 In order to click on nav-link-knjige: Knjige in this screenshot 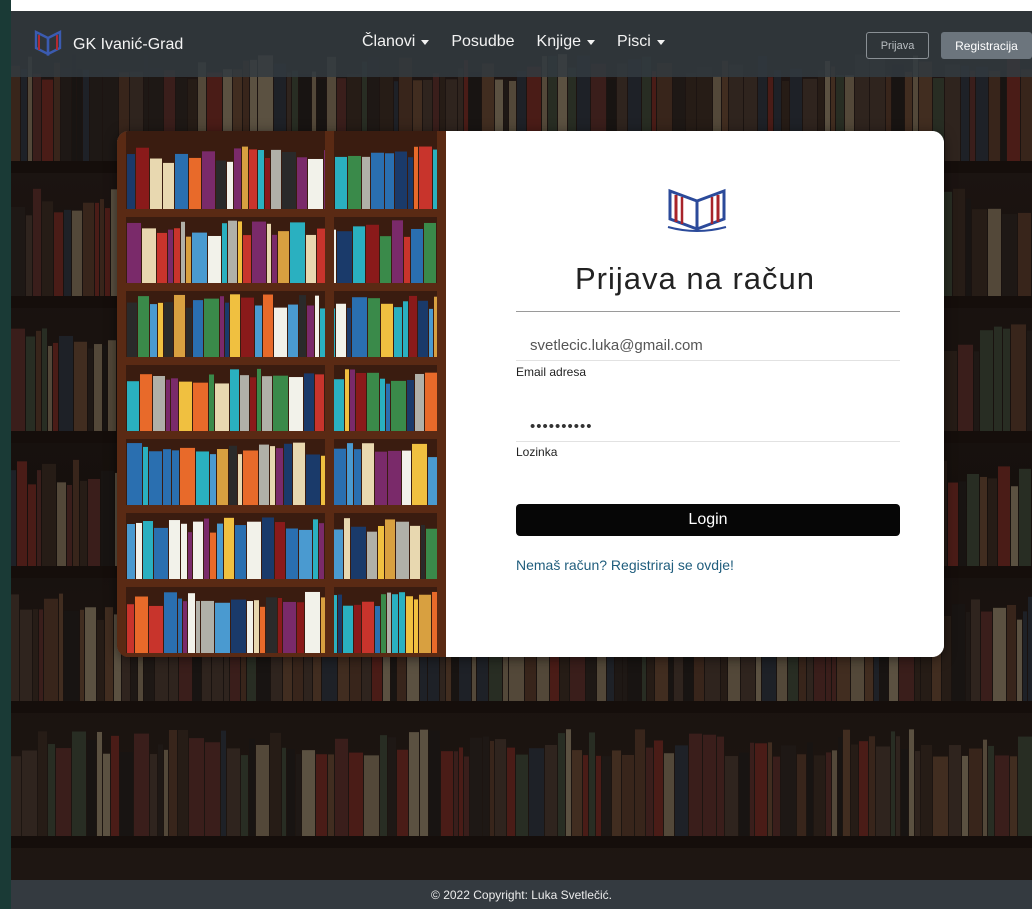, I will do `click(566, 42)`.